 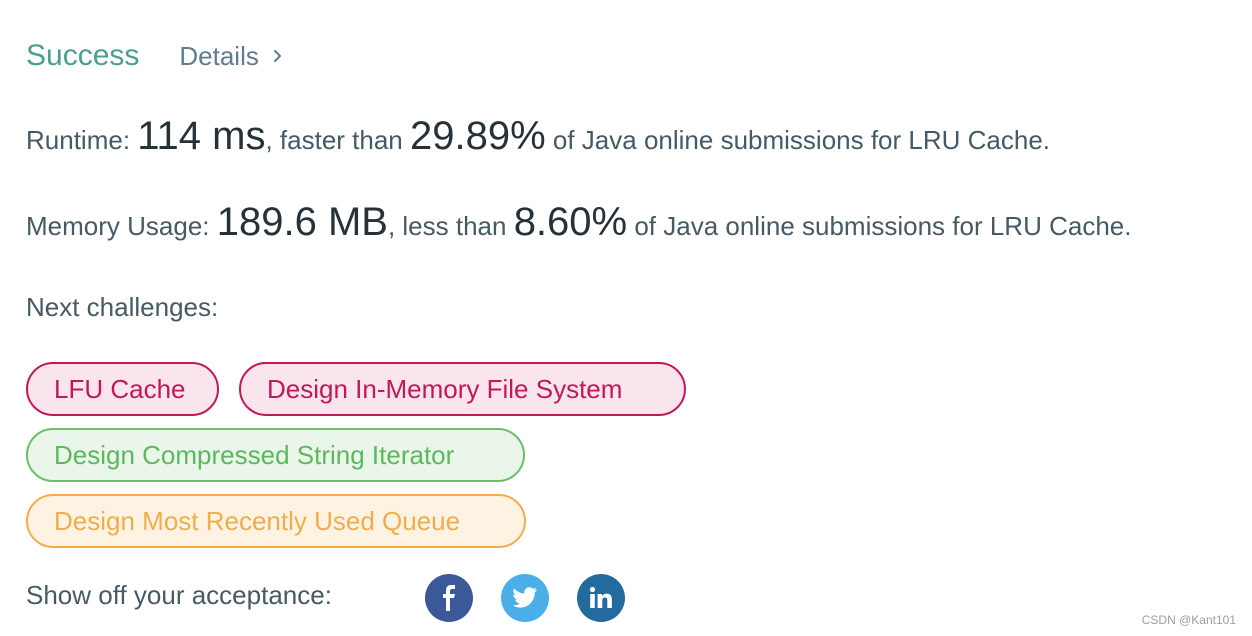 I want to click on facebook-icon, so click(x=449, y=598).